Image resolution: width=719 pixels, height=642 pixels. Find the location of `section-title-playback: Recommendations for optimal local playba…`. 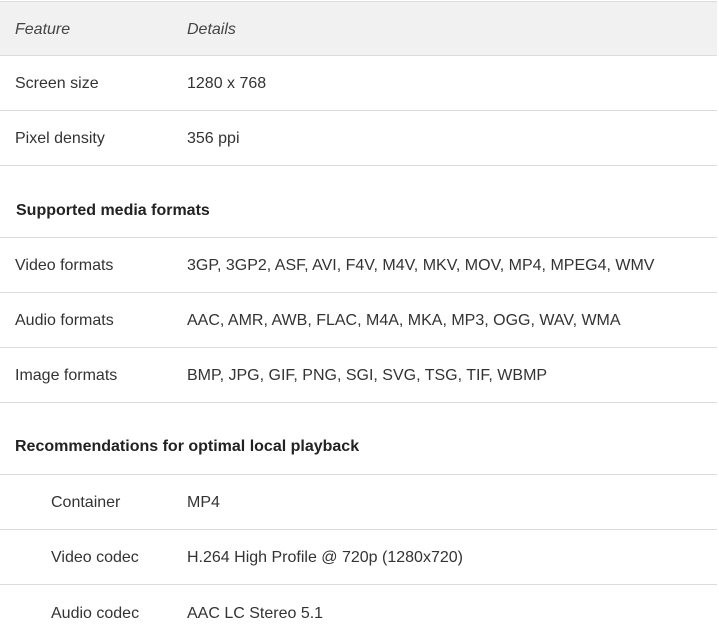

section-title-playback: Recommendations for optimal local playba… is located at coordinates (187, 446).